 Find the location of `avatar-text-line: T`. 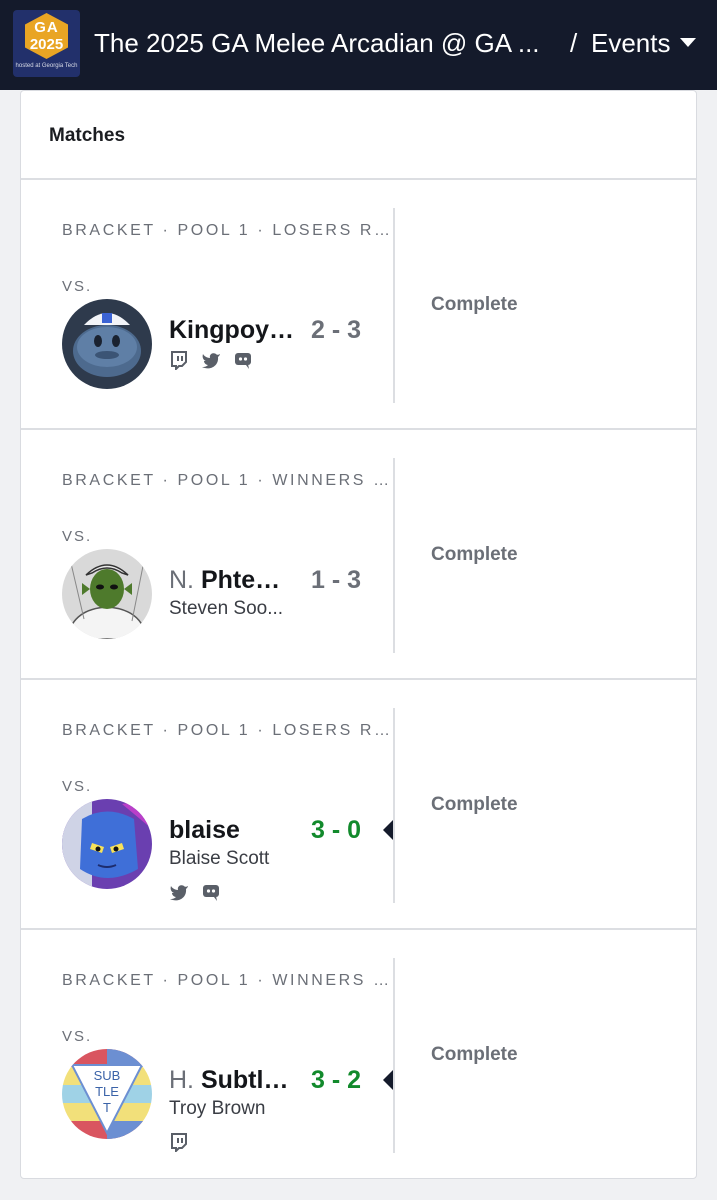

avatar-text-line: T is located at coordinates (107, 1107).